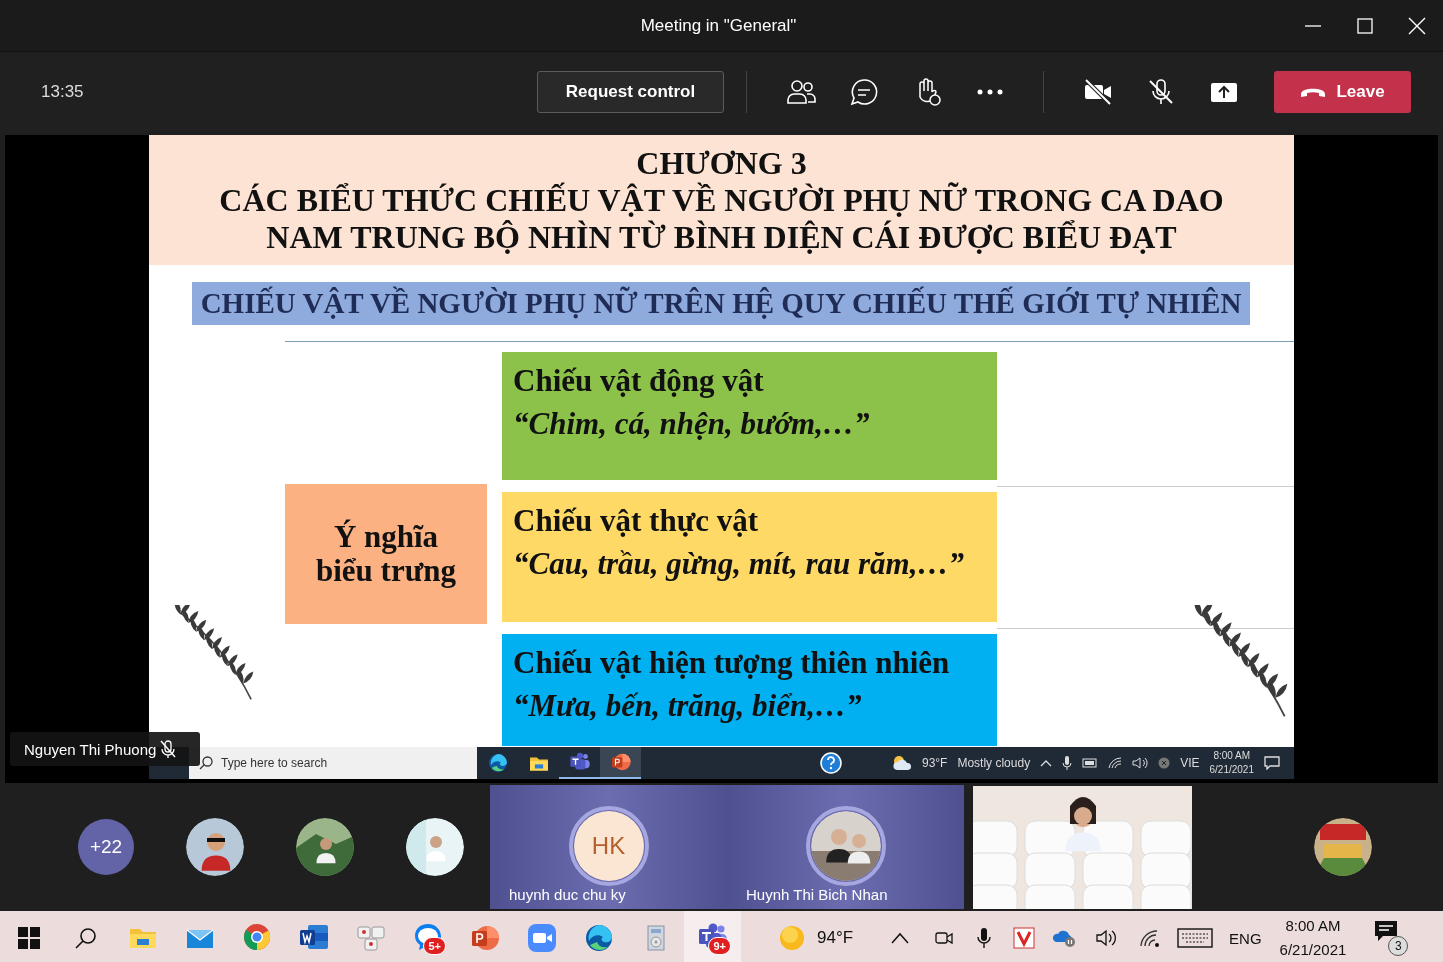  What do you see at coordinates (541, 938) in the screenshot?
I see `video-camera-icon` at bounding box center [541, 938].